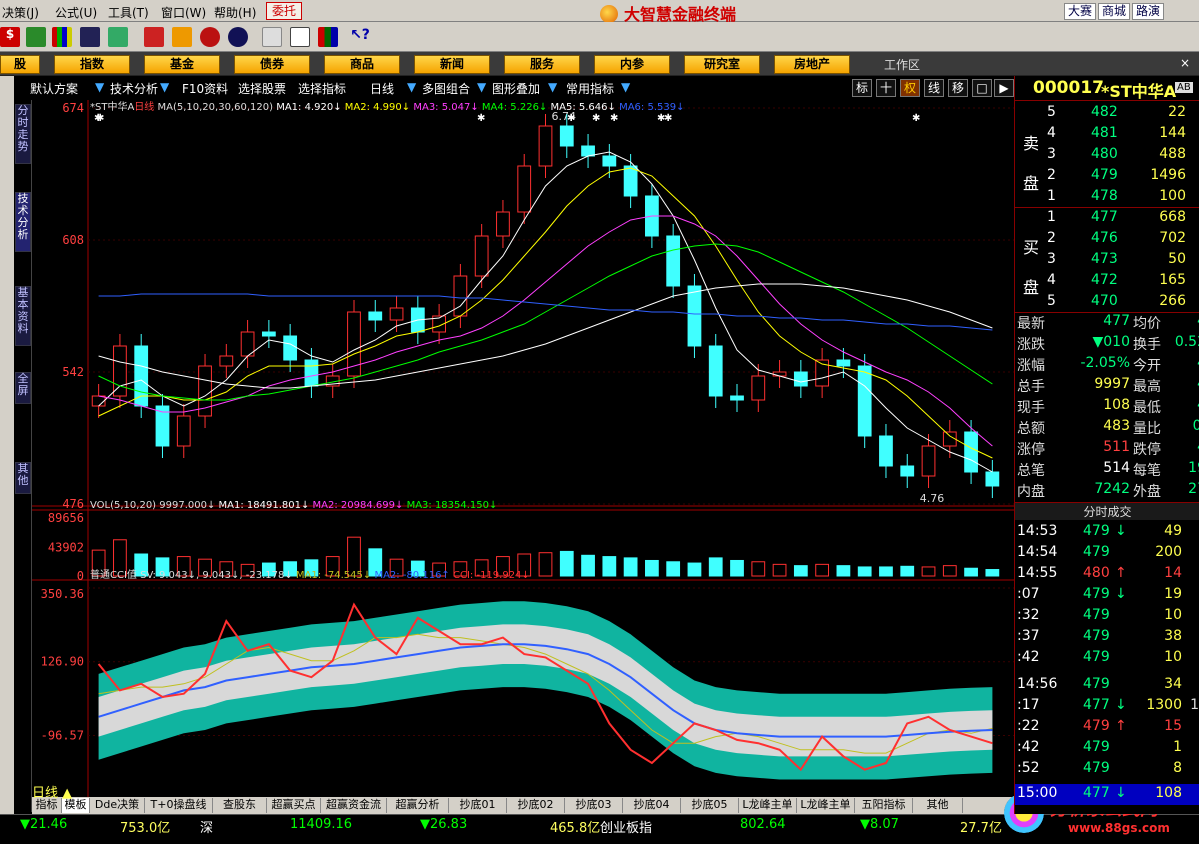  I want to click on multi-chart-menu: 多图组合, so click(446, 88).